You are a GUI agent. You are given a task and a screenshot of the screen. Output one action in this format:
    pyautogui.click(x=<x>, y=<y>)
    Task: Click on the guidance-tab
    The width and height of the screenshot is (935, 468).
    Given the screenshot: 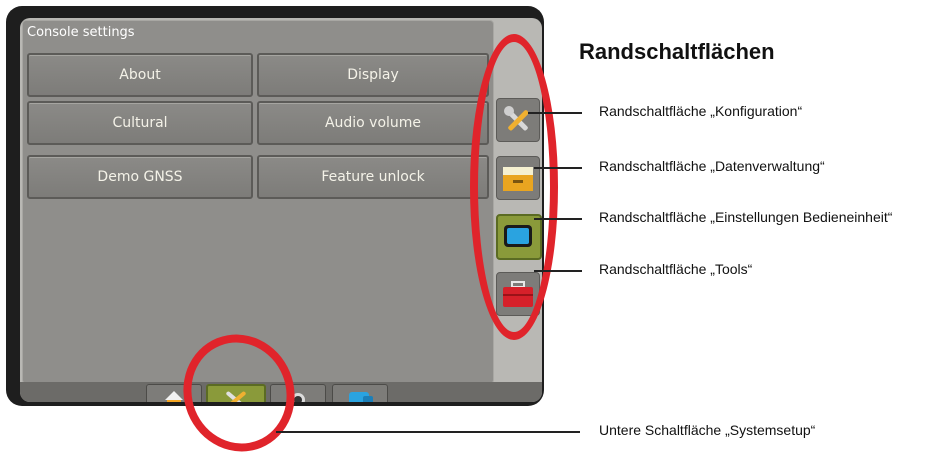 What is the action you would take?
    pyautogui.click(x=360, y=393)
    